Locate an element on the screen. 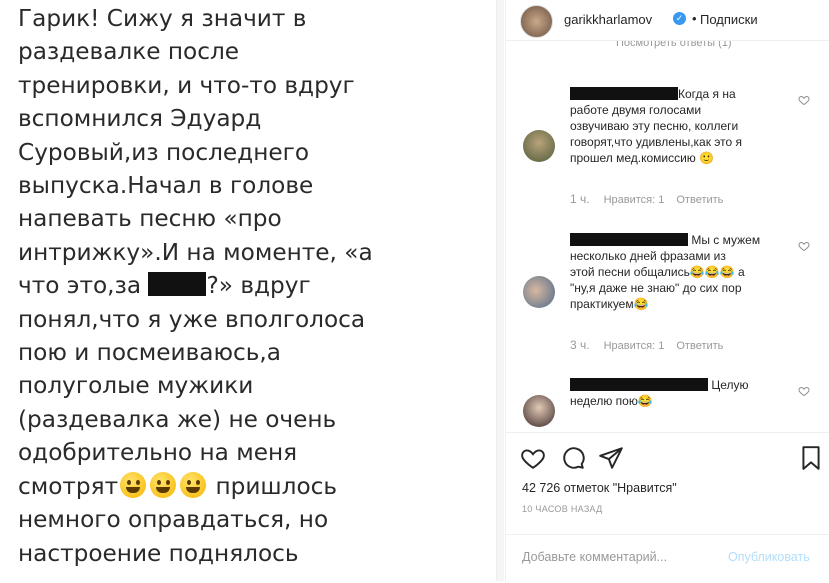 This screenshot has height=583, width=829. message-fragment: ?» вдруг is located at coordinates (258, 286).